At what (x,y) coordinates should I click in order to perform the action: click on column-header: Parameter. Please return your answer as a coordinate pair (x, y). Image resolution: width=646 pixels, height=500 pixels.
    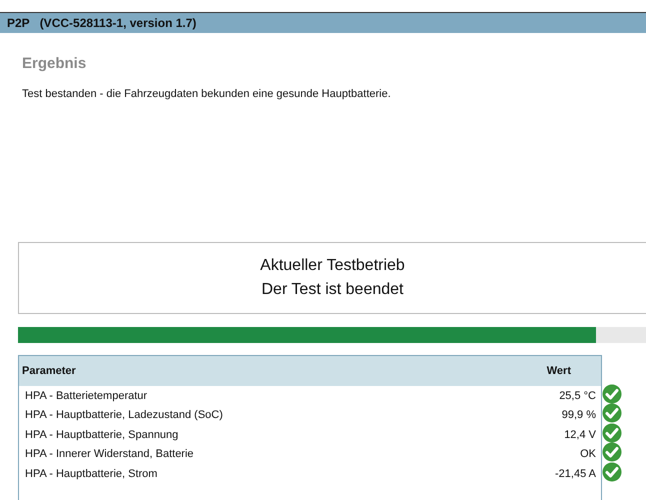
    Looking at the image, I should click on (49, 371).